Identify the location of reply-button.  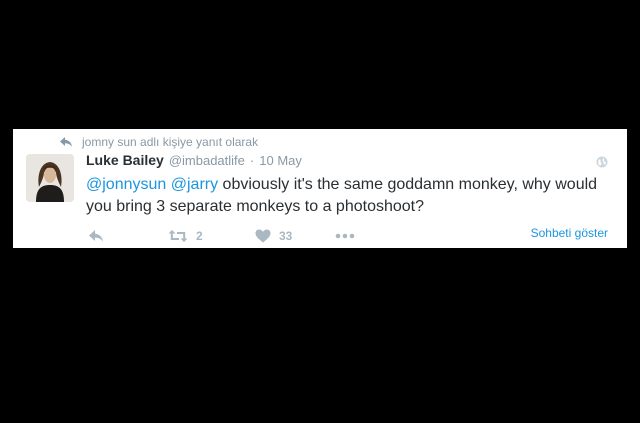
(96, 236).